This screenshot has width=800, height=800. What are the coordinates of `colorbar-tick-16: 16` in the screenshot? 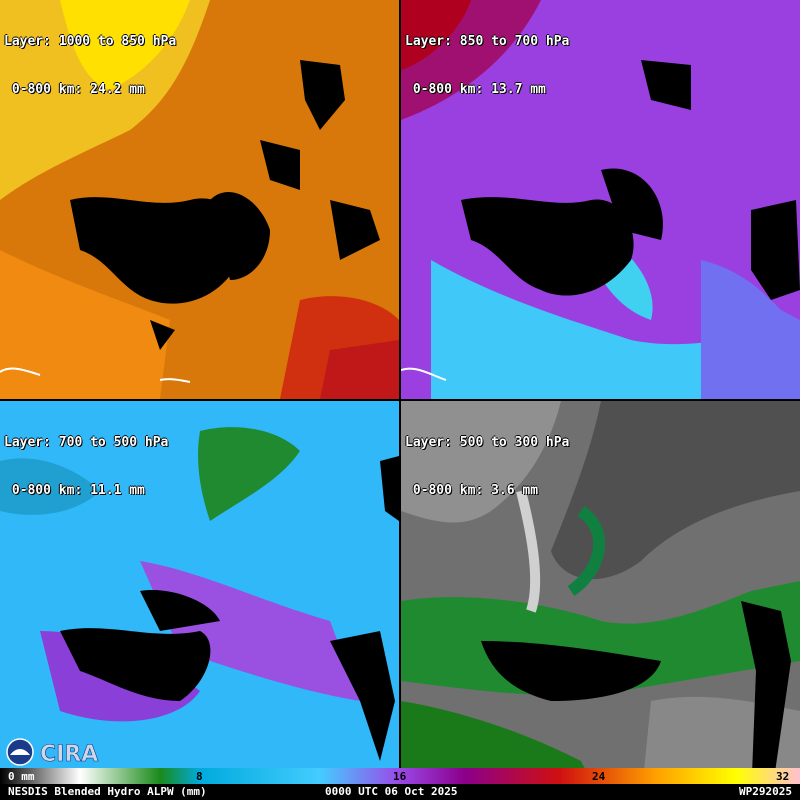 It's located at (400, 776).